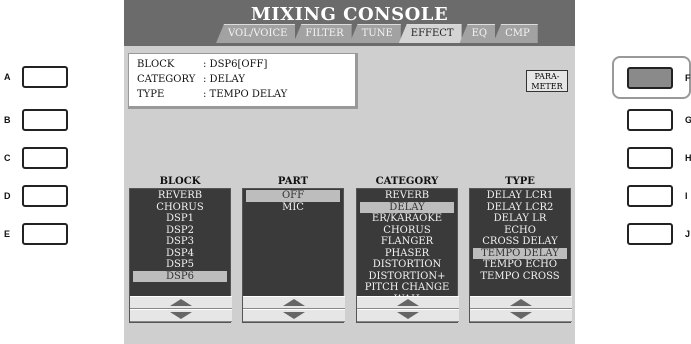  What do you see at coordinates (407, 265) in the screenshot?
I see `list-item: DISTORTION` at bounding box center [407, 265].